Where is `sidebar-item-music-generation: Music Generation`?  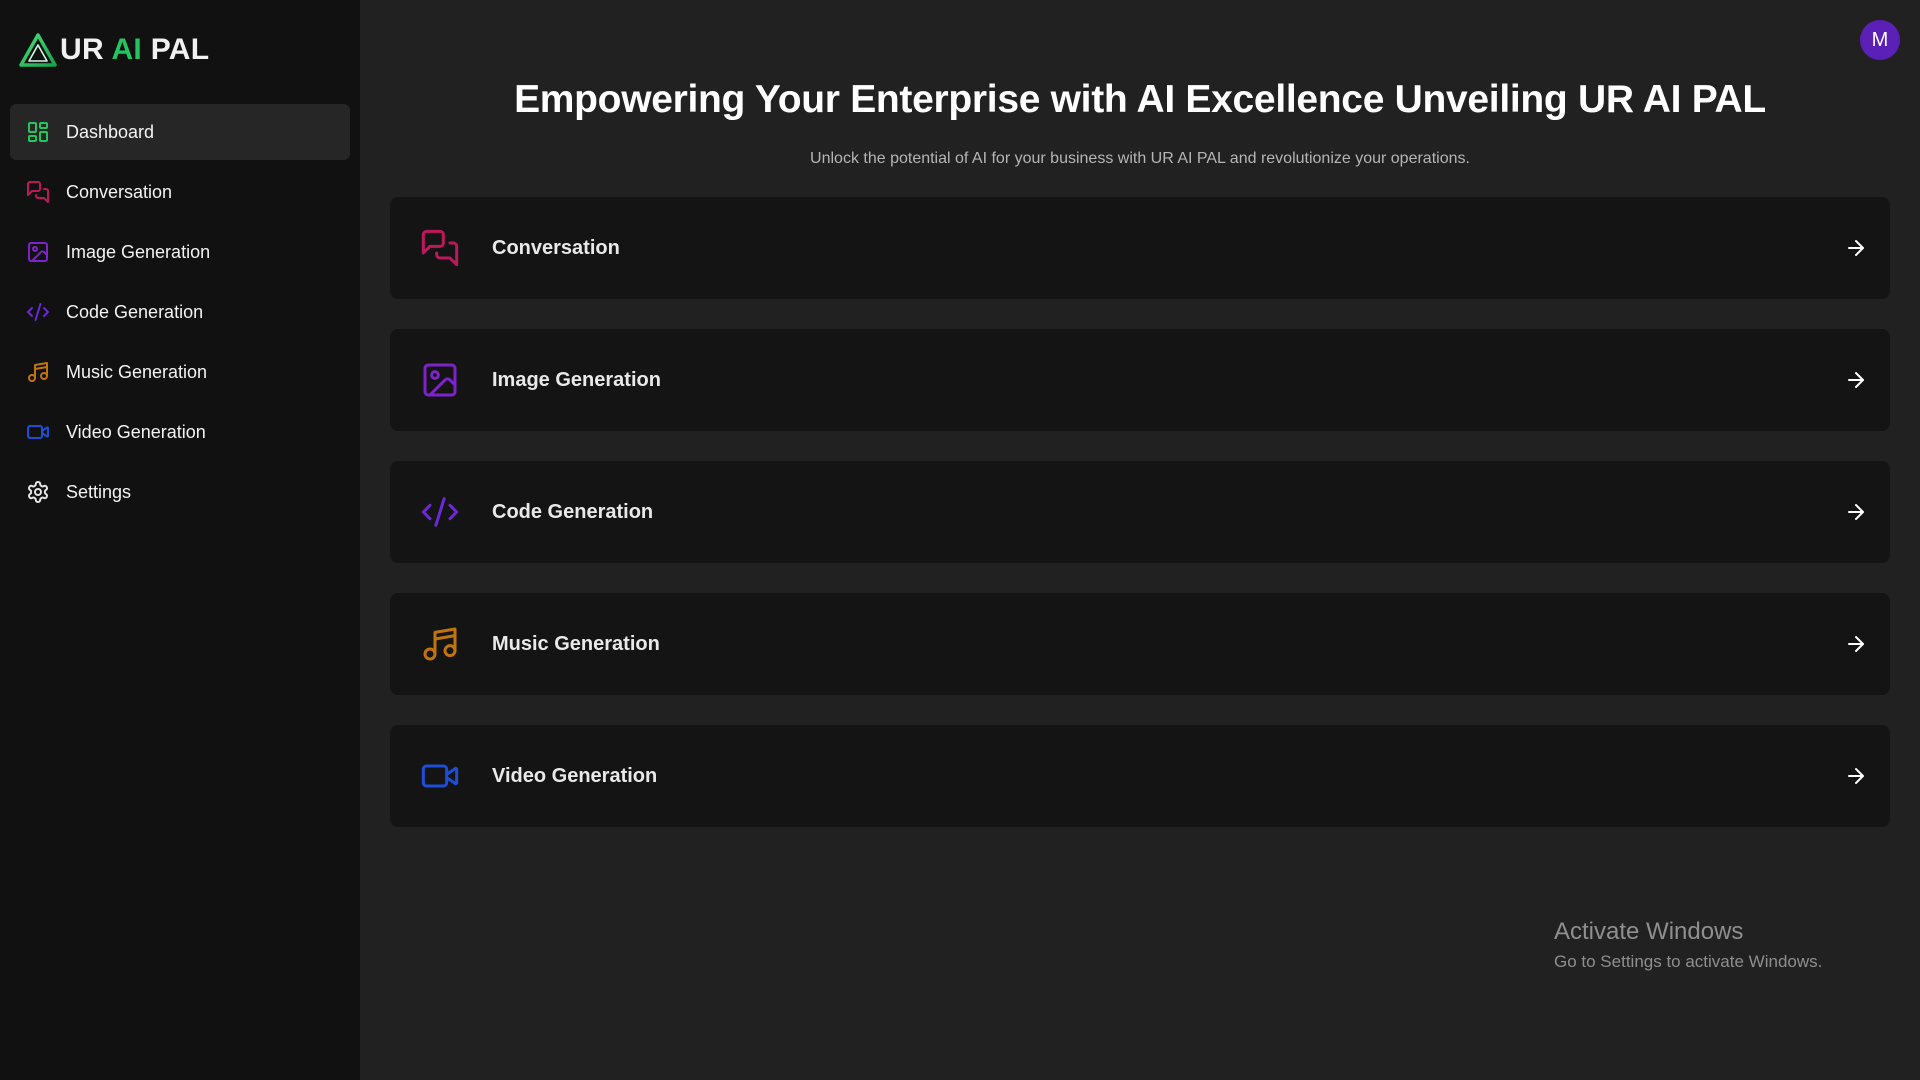 sidebar-item-music-generation: Music Generation is located at coordinates (180, 372).